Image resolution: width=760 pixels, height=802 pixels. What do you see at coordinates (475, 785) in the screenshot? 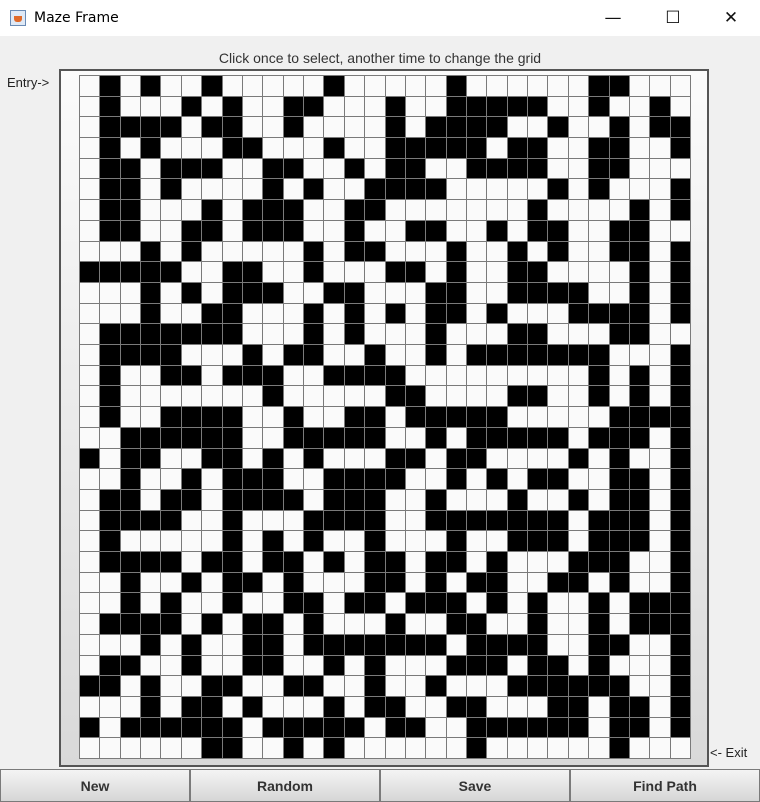
I see `save-button: Save` at bounding box center [475, 785].